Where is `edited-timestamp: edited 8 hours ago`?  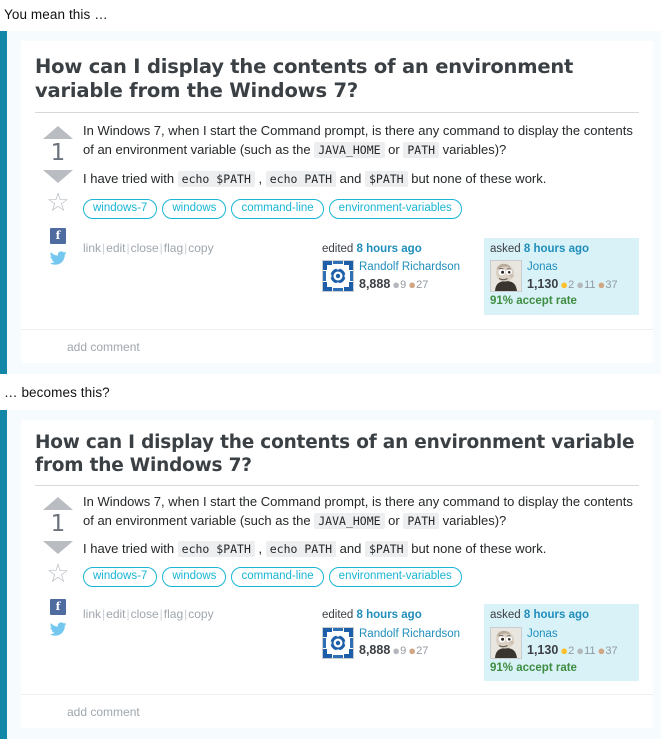 edited-timestamp: edited 8 hours ago is located at coordinates (396, 616).